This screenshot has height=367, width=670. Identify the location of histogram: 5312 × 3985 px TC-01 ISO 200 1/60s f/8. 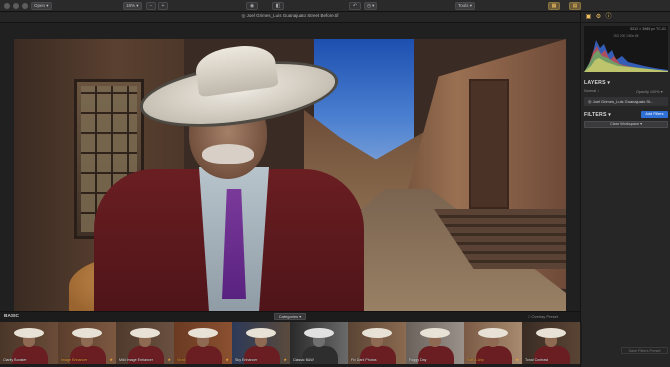
(626, 49).